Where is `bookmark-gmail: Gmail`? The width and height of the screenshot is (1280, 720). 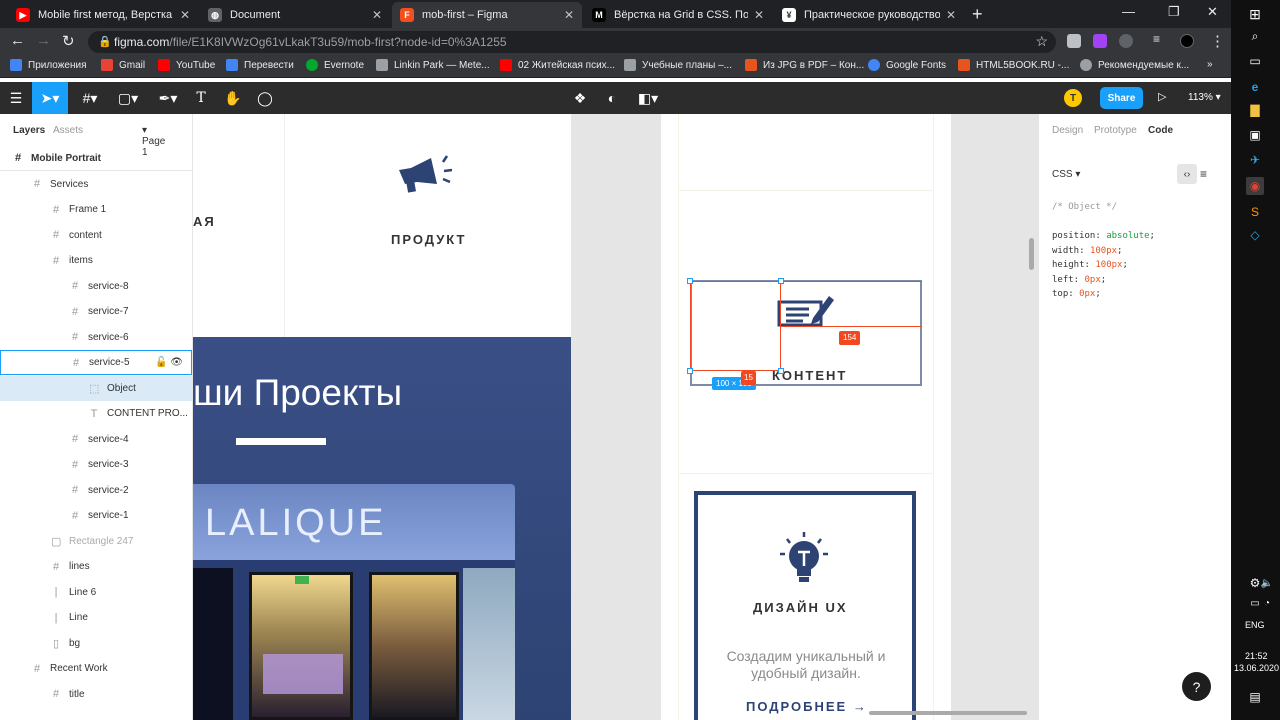 bookmark-gmail: Gmail is located at coordinates (123, 65).